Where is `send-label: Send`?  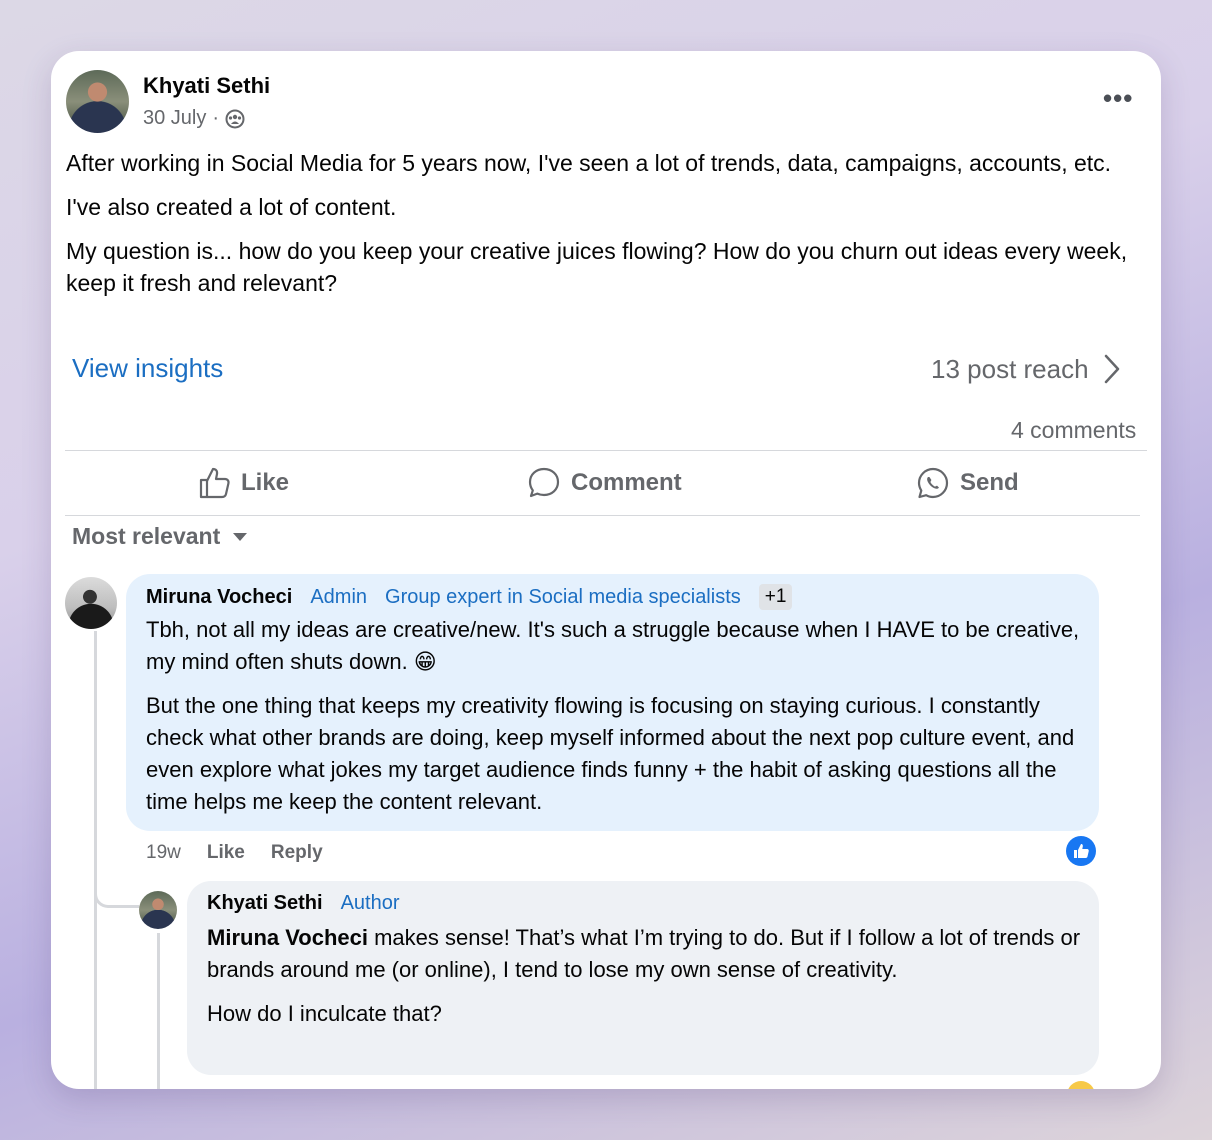 send-label: Send is located at coordinates (989, 482).